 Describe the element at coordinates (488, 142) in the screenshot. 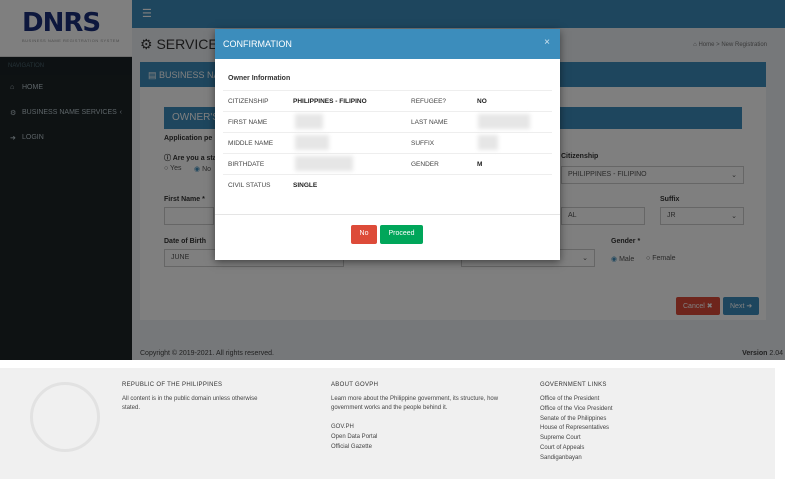

I see `suffix-redacted` at that location.